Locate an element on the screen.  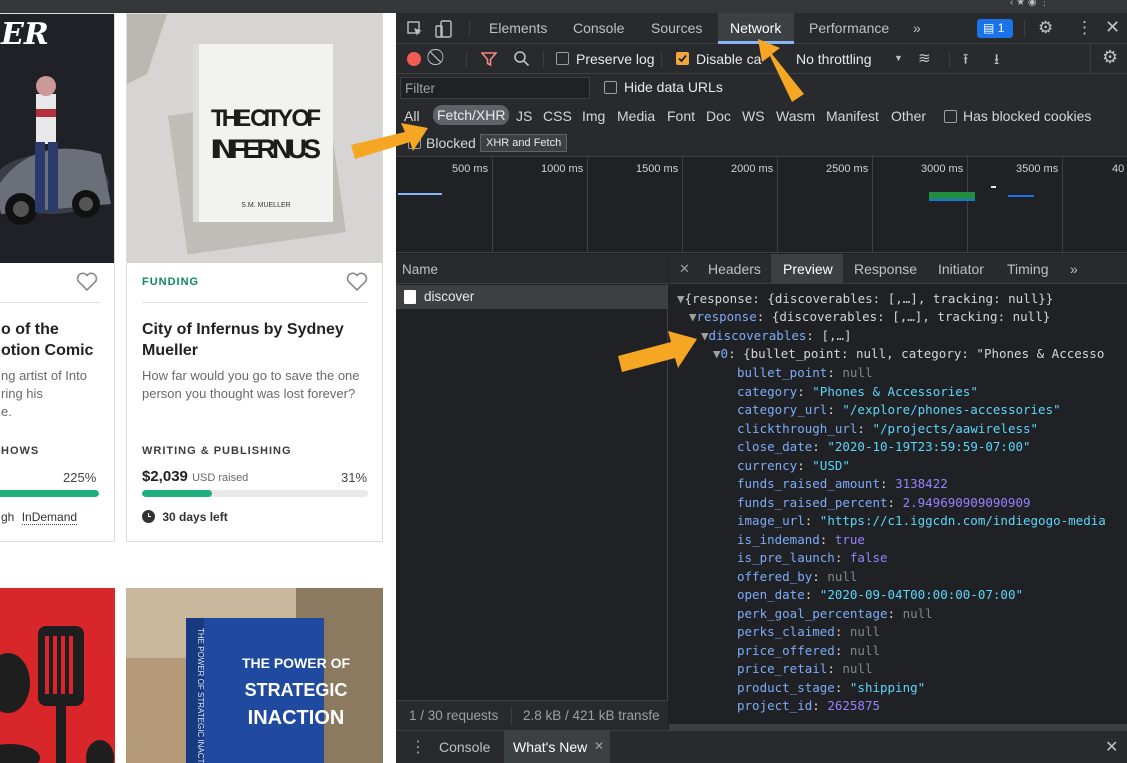
arrow-to-discoverables-icon is located at coordinates (657, 351).